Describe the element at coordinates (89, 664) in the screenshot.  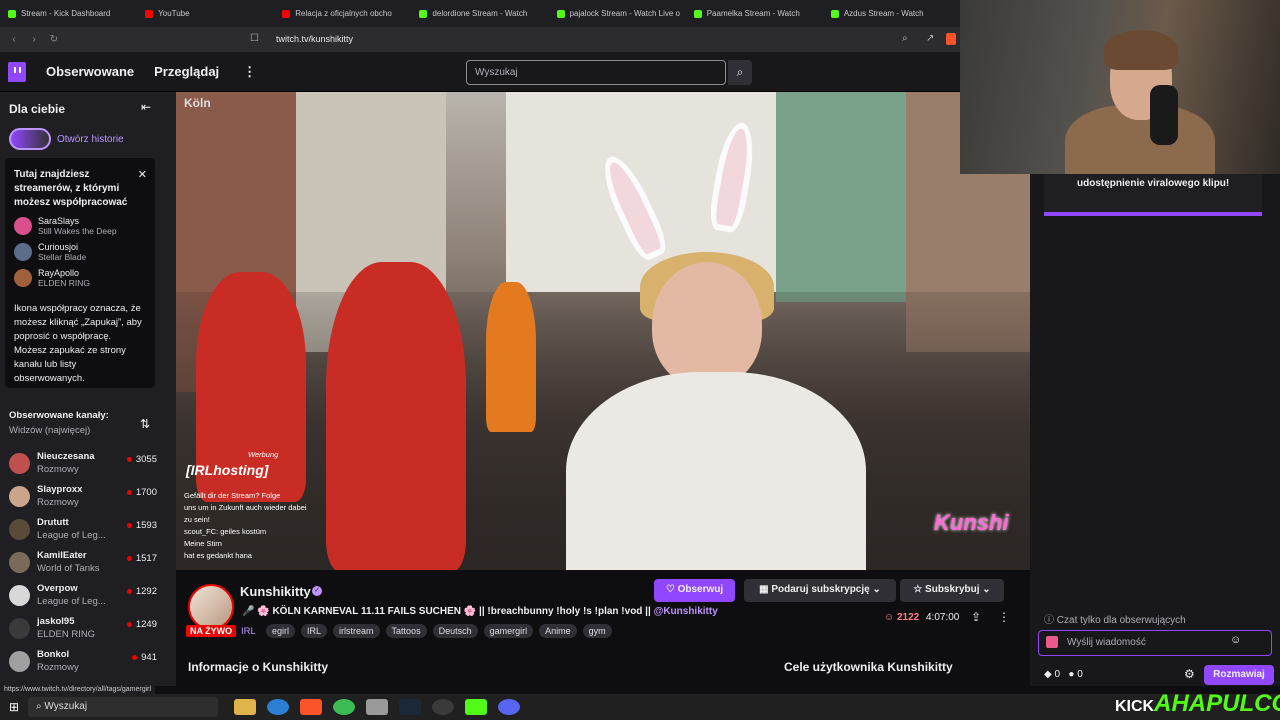
I see `followed-channel-item: Bonkol Rozmowy 941` at that location.